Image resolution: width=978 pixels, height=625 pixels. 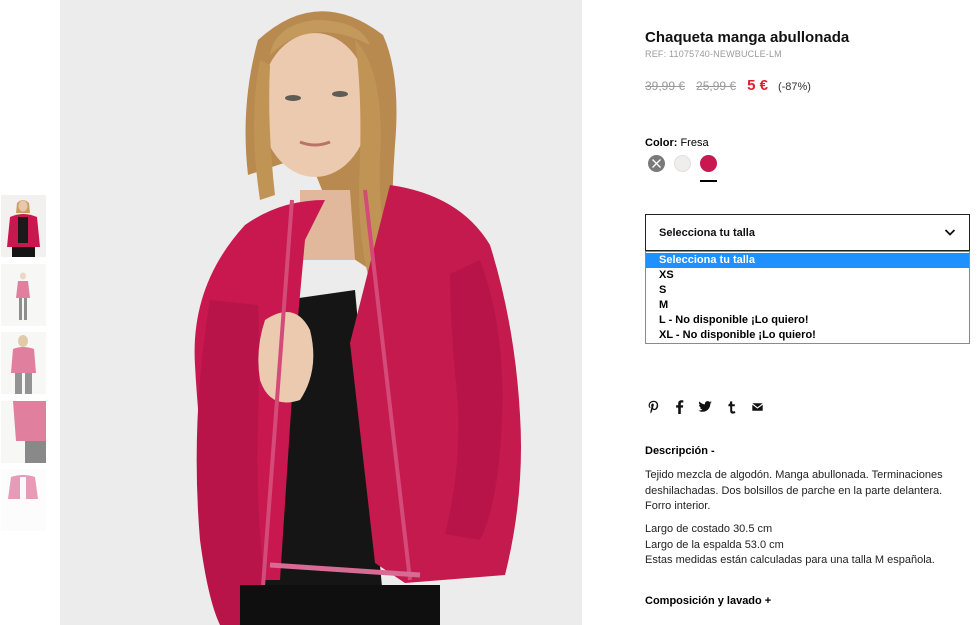 I want to click on selected-color-indicator, so click(x=708, y=181).